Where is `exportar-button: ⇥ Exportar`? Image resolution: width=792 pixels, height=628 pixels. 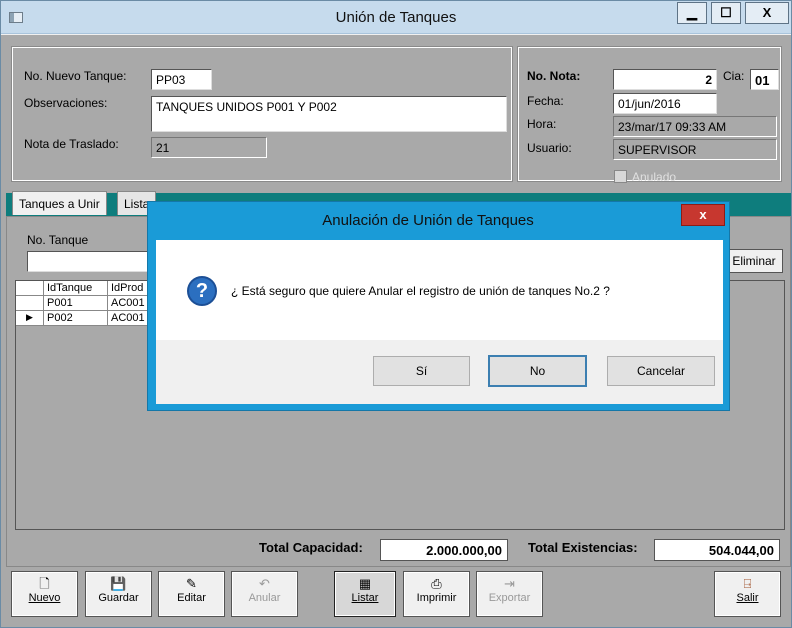 exportar-button: ⇥ Exportar is located at coordinates (509, 594).